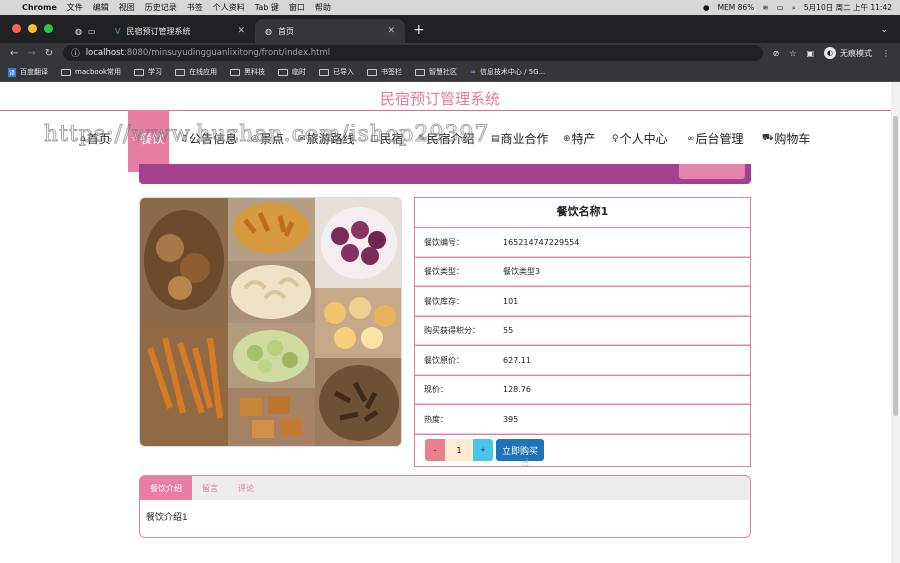 The image size is (900, 563). Describe the element at coordinates (780, 7) in the screenshot. I see `battery-icon: ▭` at that location.